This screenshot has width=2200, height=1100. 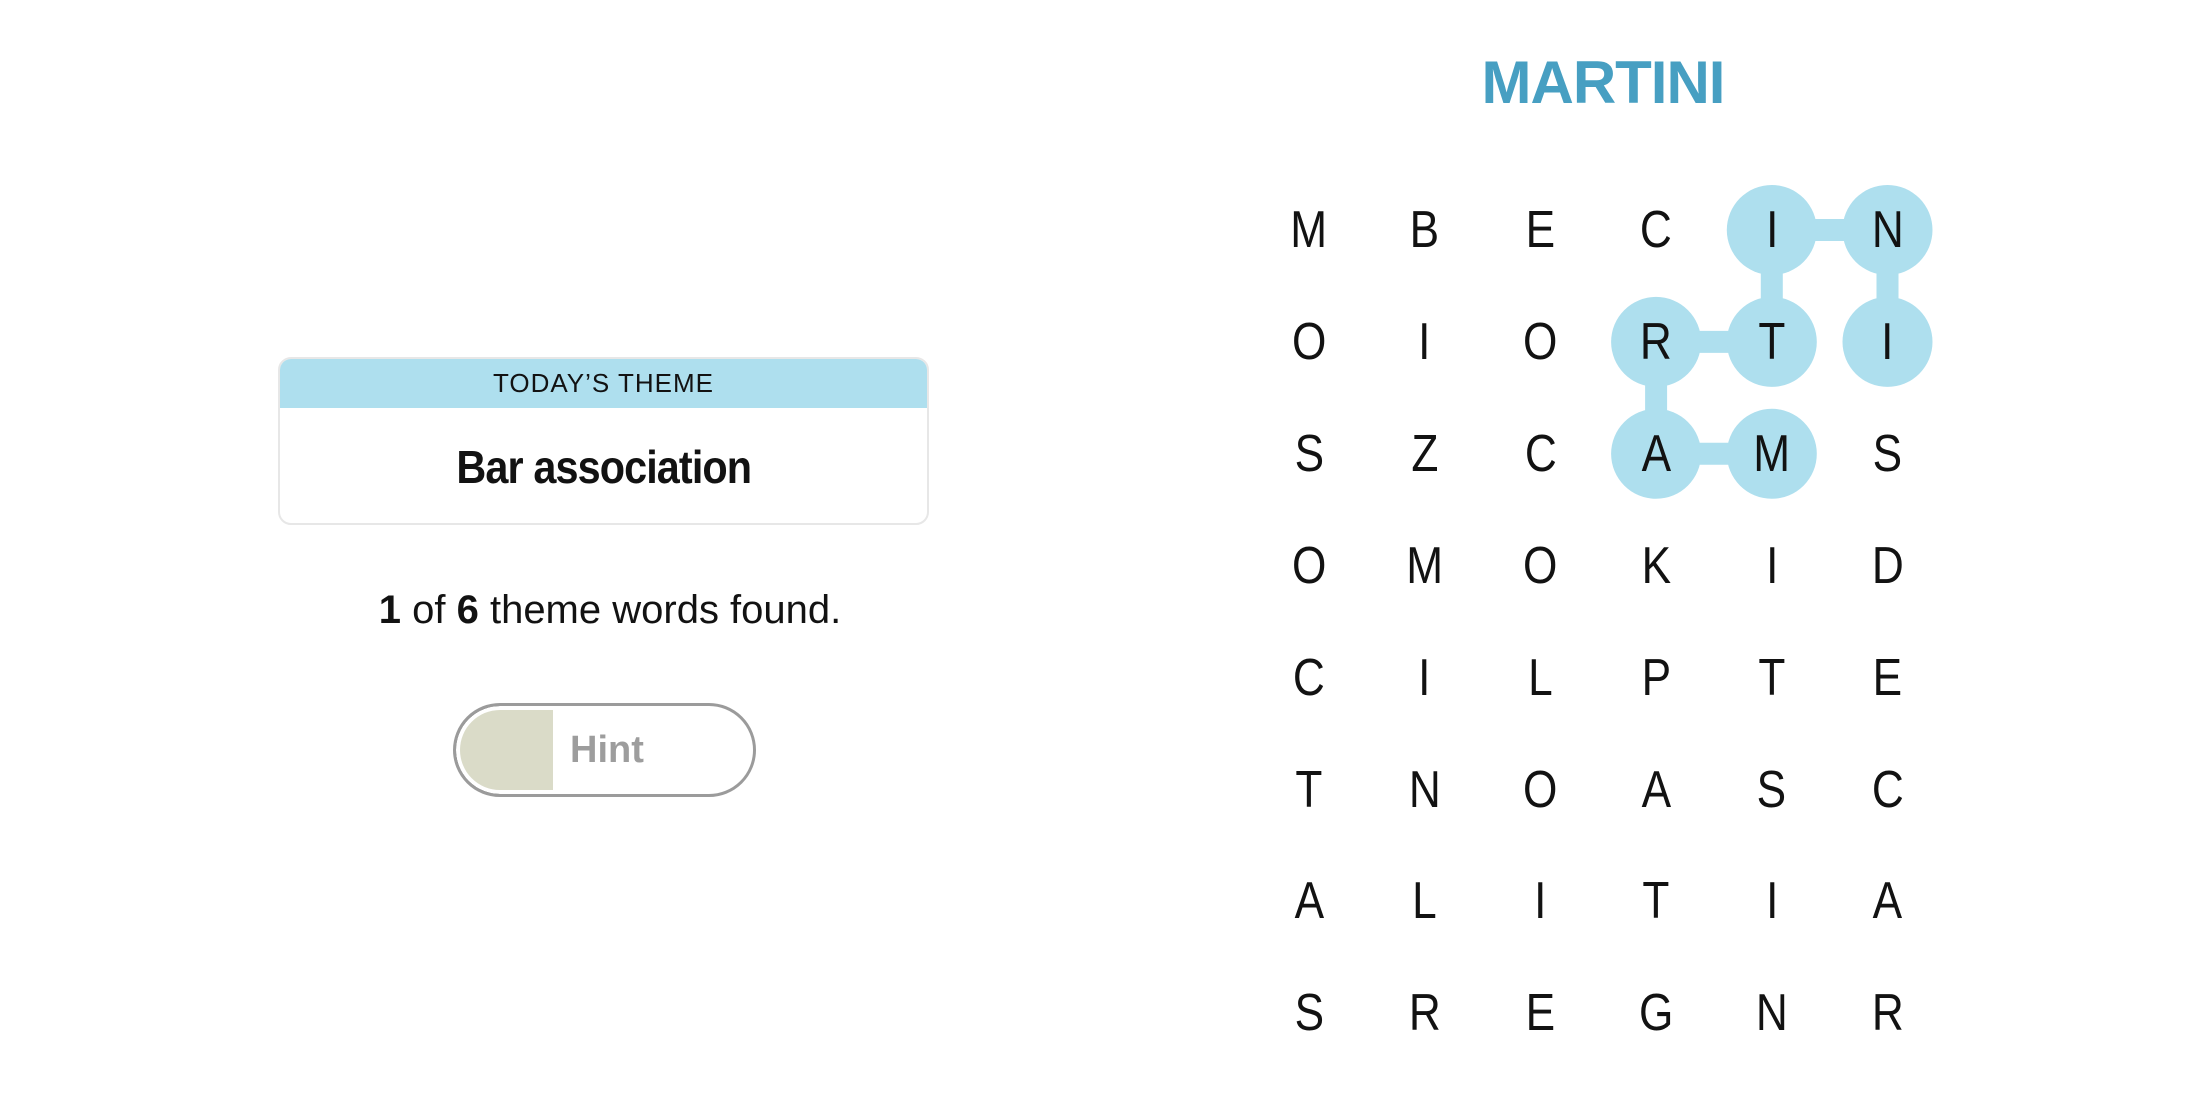 I want to click on letter-cell: Z, so click(x=1425, y=454).